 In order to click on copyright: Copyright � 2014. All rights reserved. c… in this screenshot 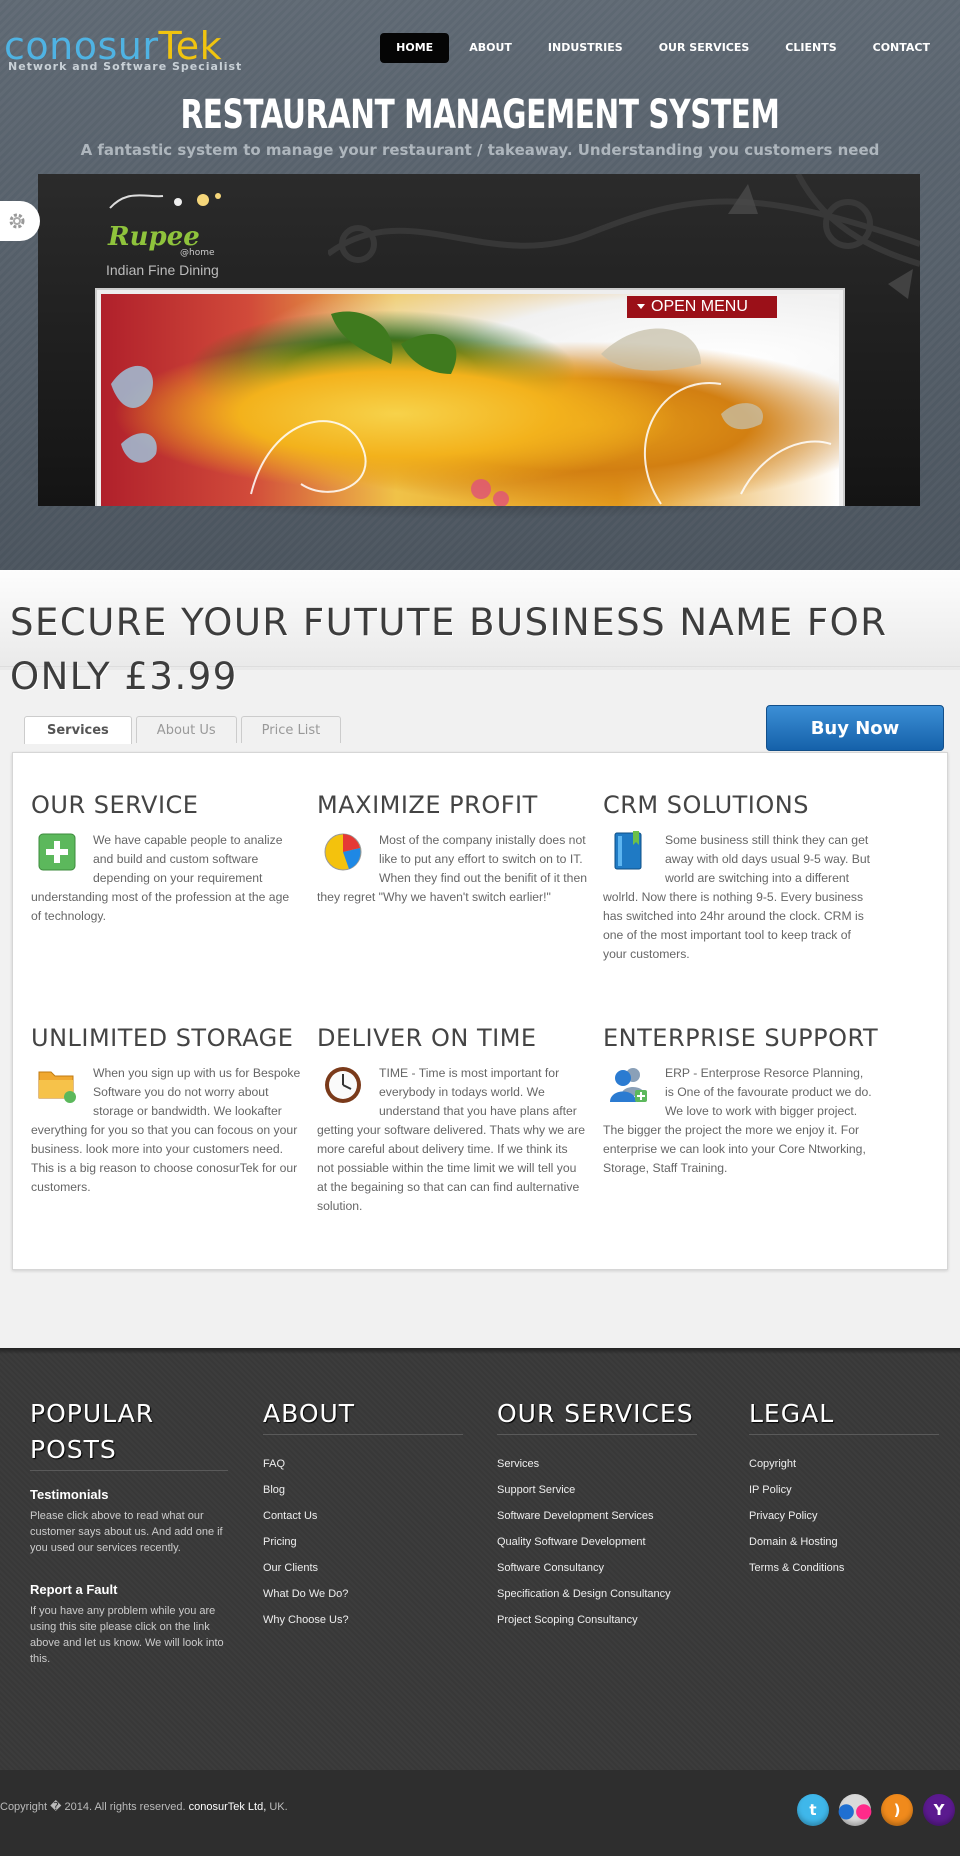, I will do `click(144, 1807)`.